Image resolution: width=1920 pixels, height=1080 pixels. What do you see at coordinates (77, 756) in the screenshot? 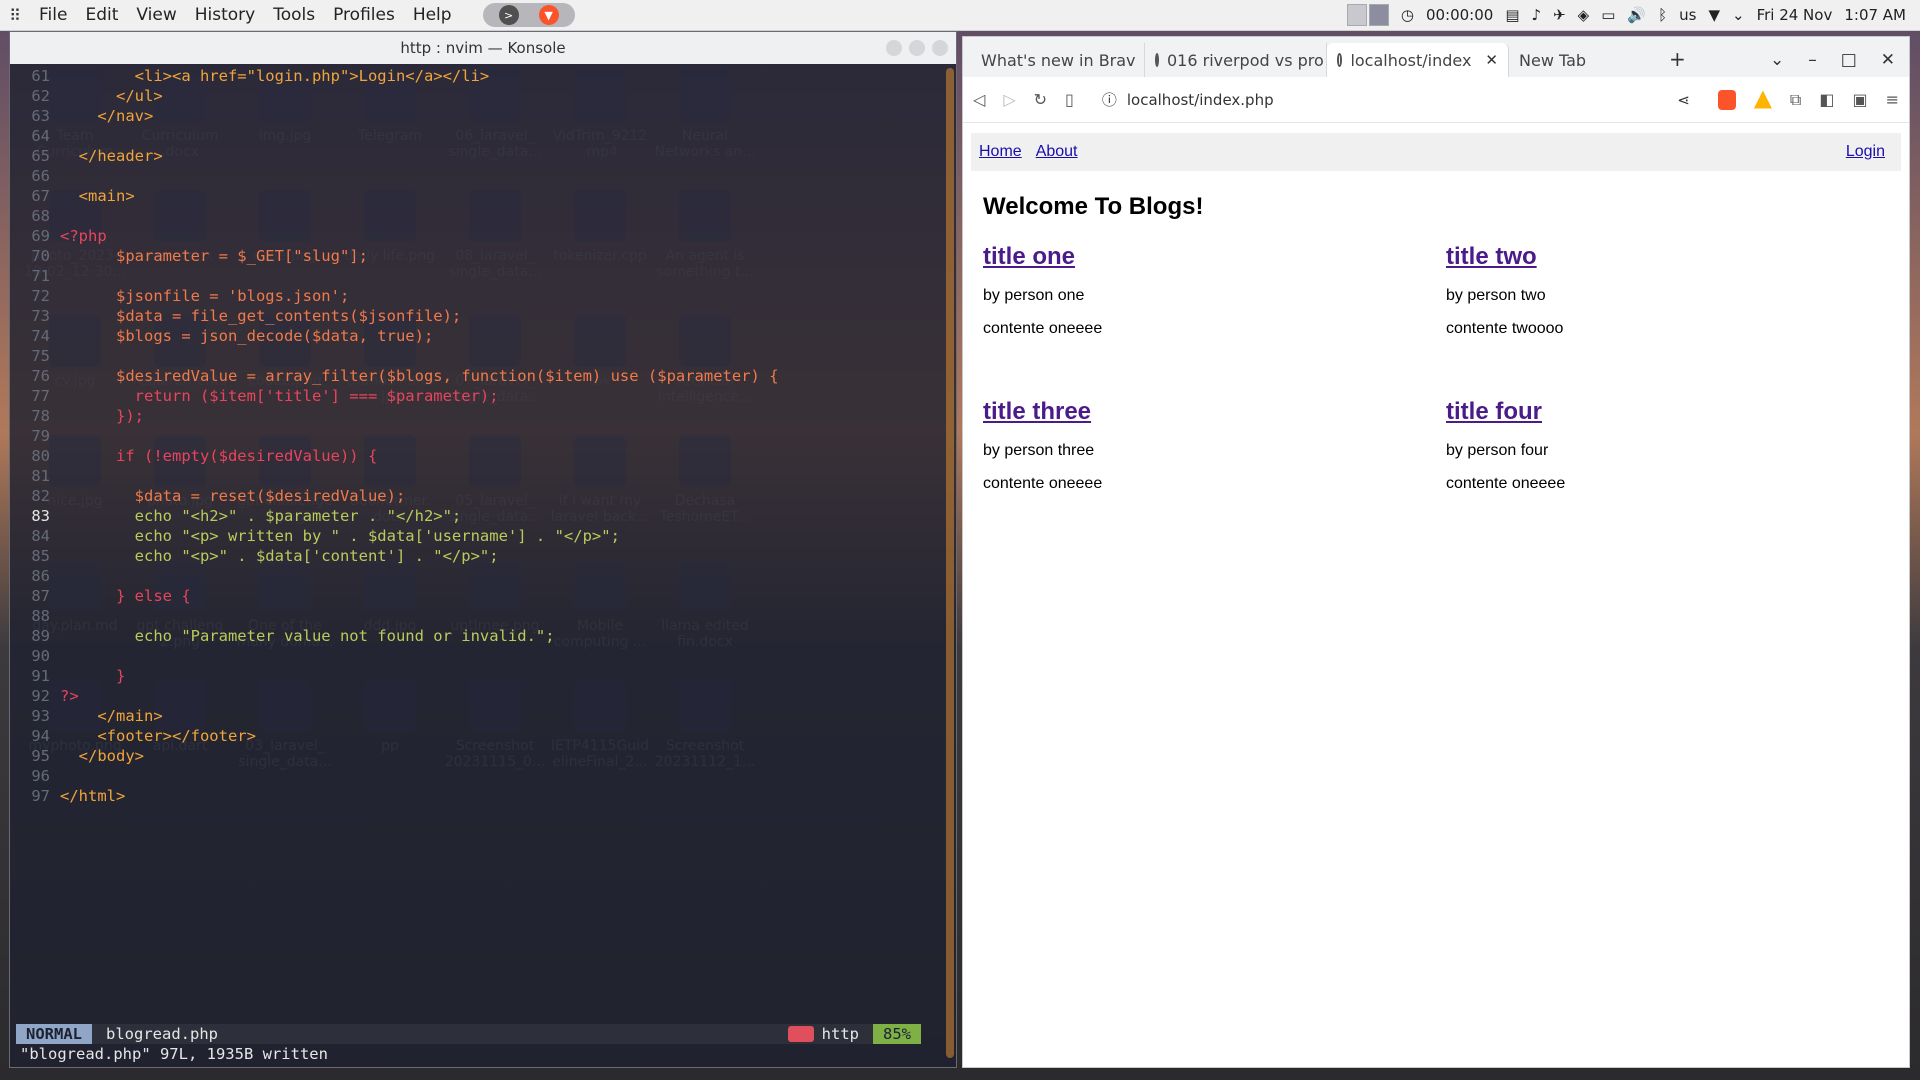
I see `code-line: 95 </body>` at bounding box center [77, 756].